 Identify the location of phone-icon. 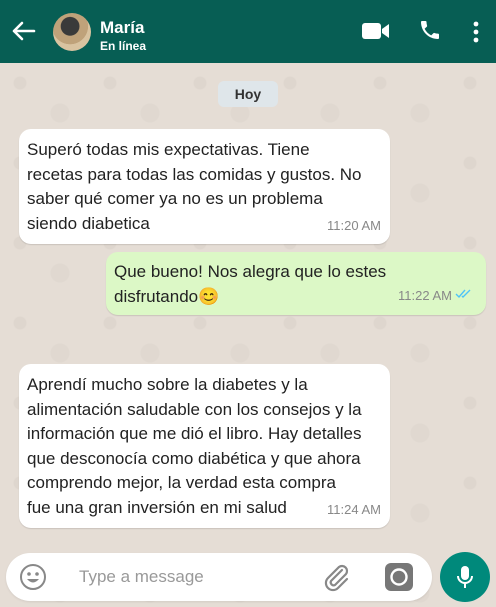
(430, 32).